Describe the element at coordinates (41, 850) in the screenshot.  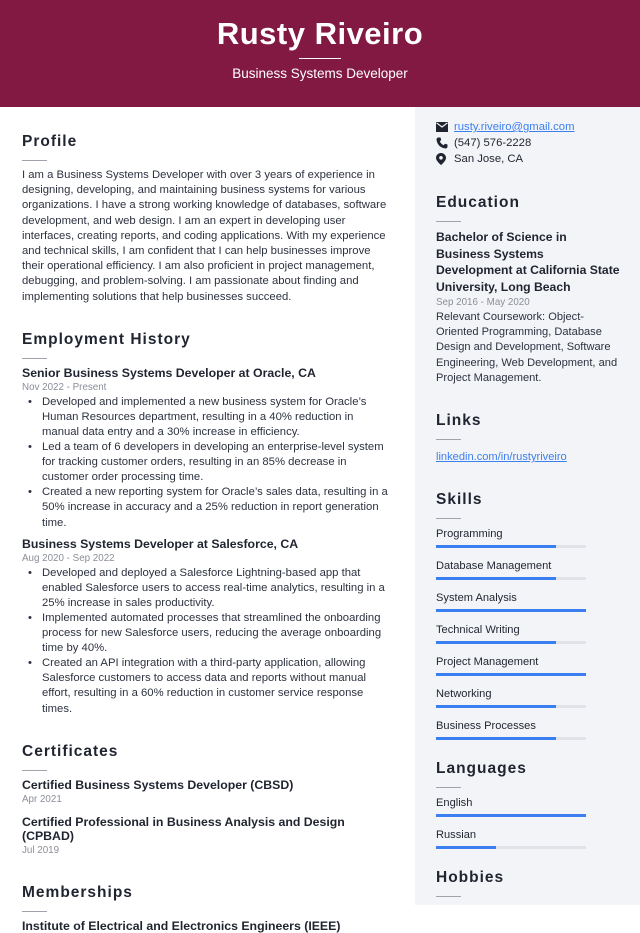
I see `certificate-date: Jul 2019` at that location.